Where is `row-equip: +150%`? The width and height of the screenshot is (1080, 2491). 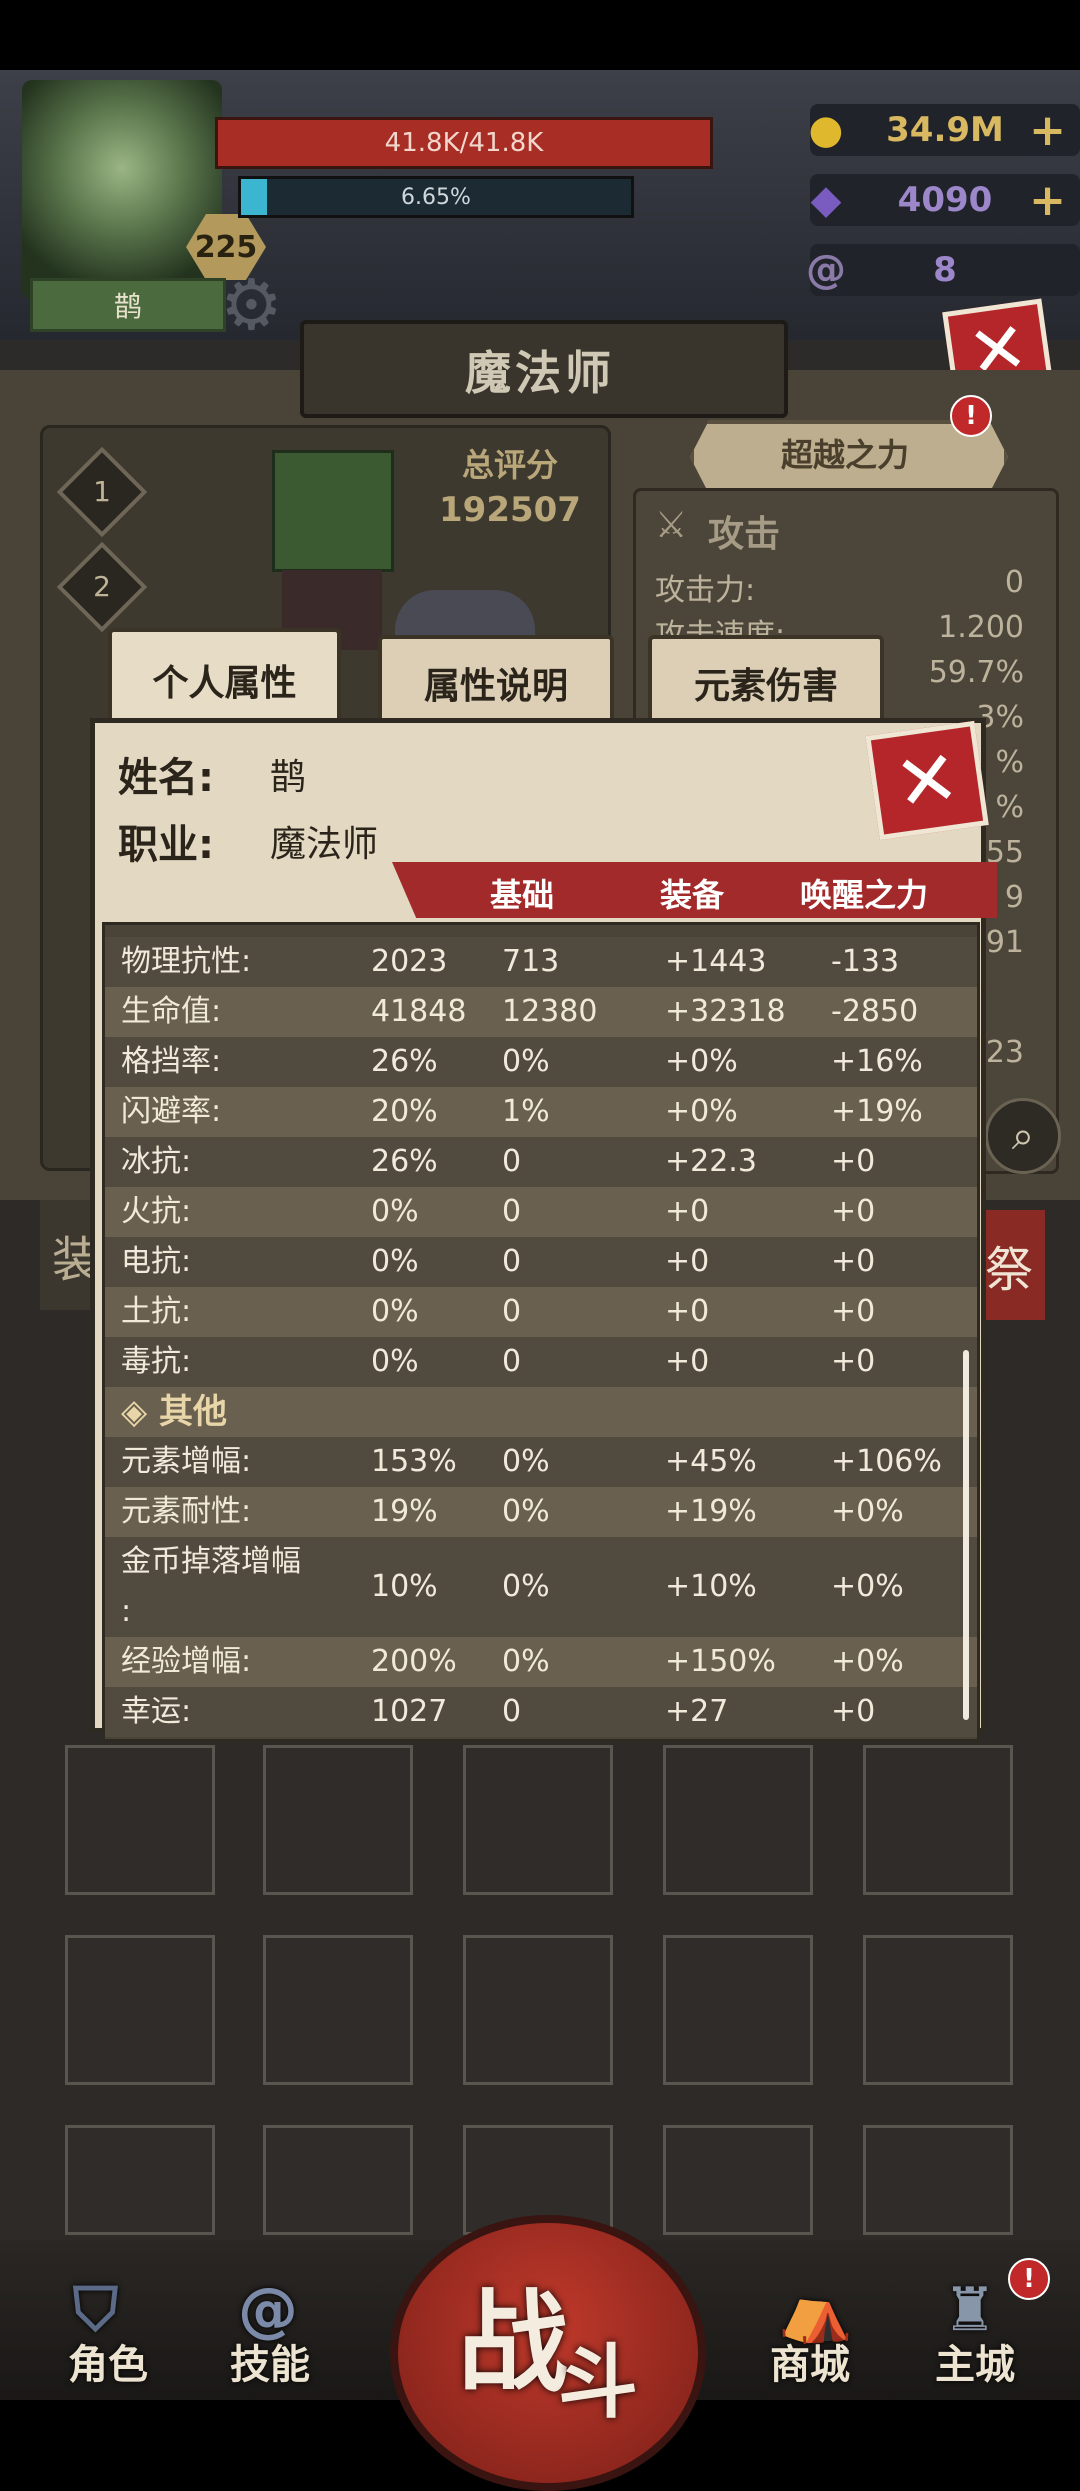
row-equip: +150% is located at coordinates (720, 1661).